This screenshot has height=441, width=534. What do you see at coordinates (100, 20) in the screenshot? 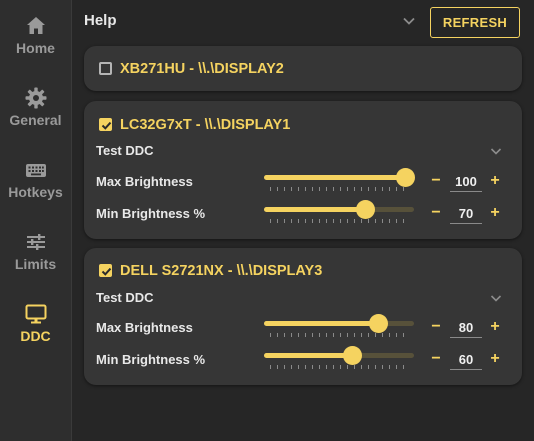
I see `help-label: Help` at bounding box center [100, 20].